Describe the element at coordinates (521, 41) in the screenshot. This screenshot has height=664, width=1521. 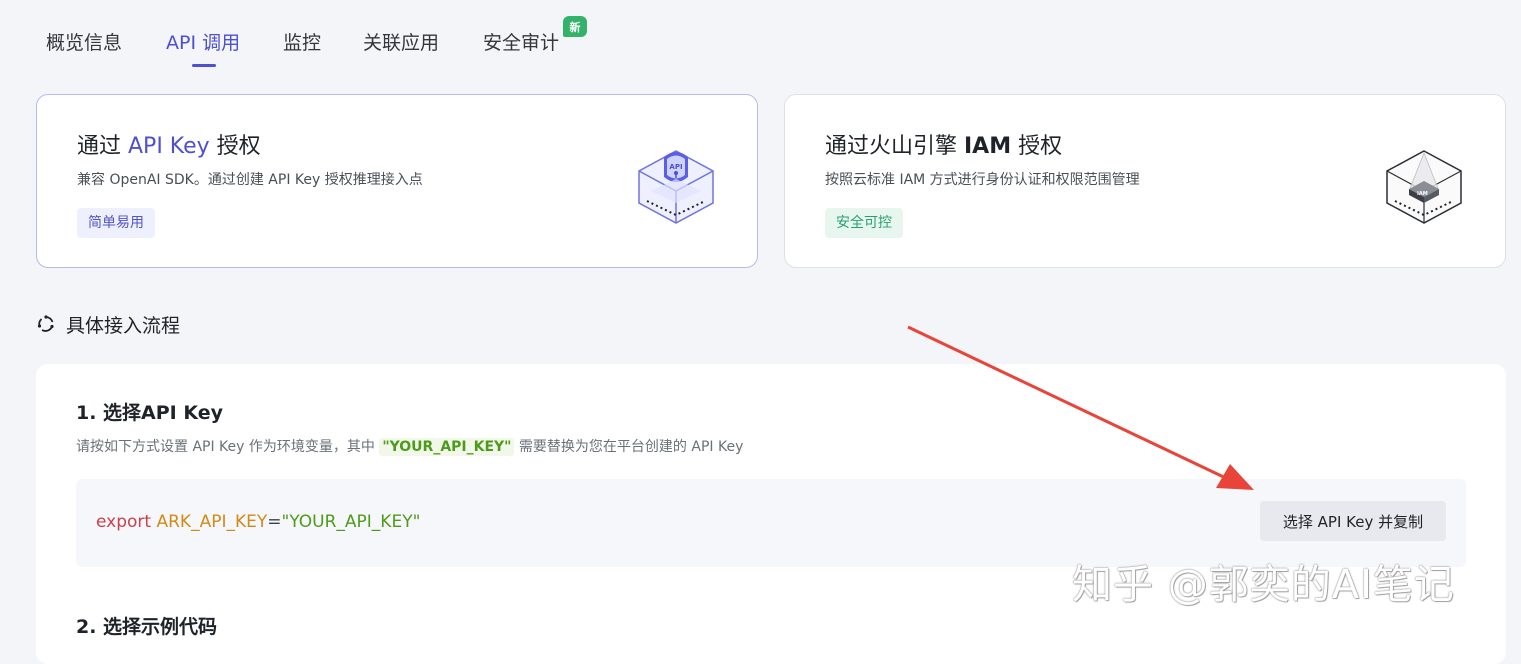
I see `tab-security-audit: 安全审计` at that location.